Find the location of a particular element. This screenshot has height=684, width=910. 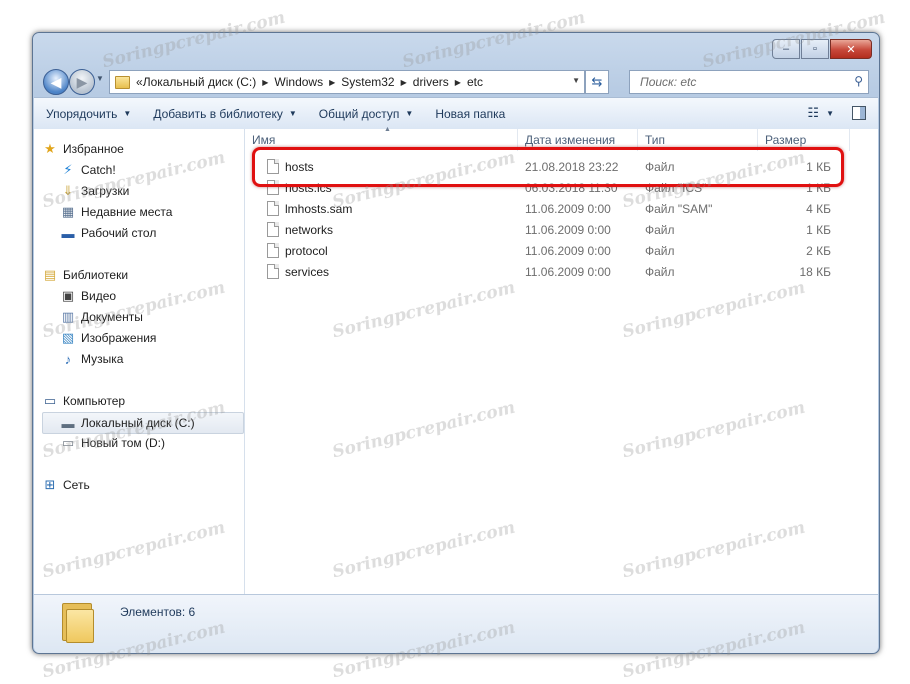

file-row: networks 11.06.2009 0:00 Файл 1 КБ is located at coordinates (561, 229).